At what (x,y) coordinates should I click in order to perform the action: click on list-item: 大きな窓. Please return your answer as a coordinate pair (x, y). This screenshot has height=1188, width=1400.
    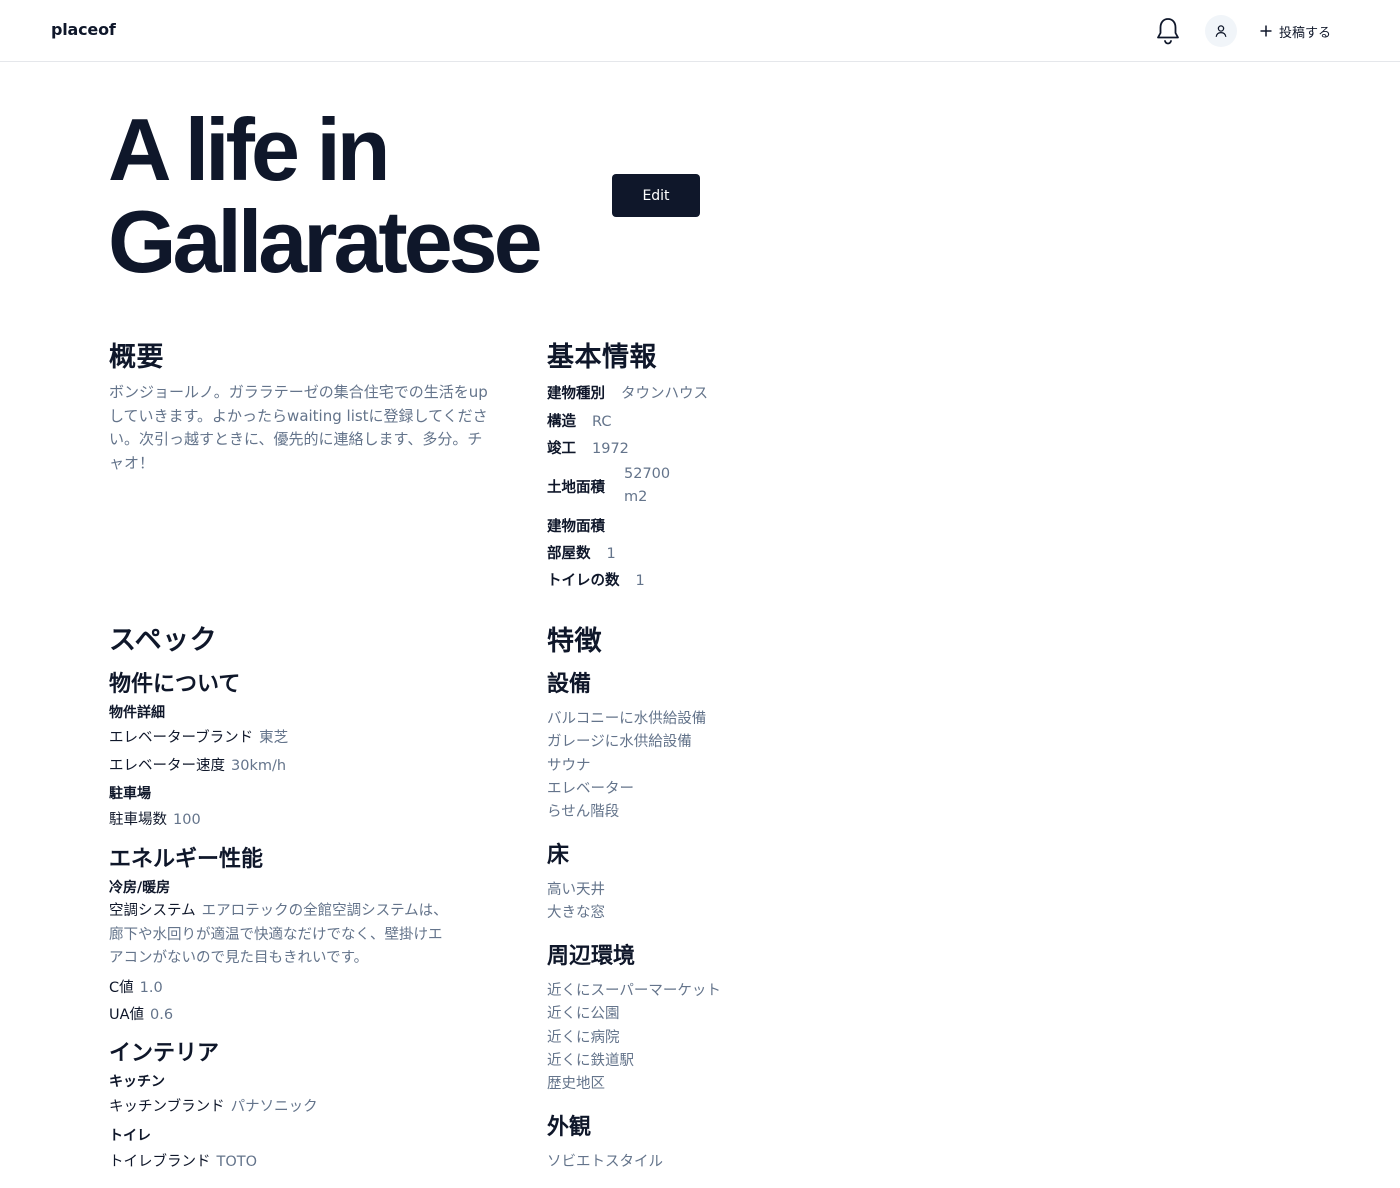
    Looking at the image, I should click on (576, 913).